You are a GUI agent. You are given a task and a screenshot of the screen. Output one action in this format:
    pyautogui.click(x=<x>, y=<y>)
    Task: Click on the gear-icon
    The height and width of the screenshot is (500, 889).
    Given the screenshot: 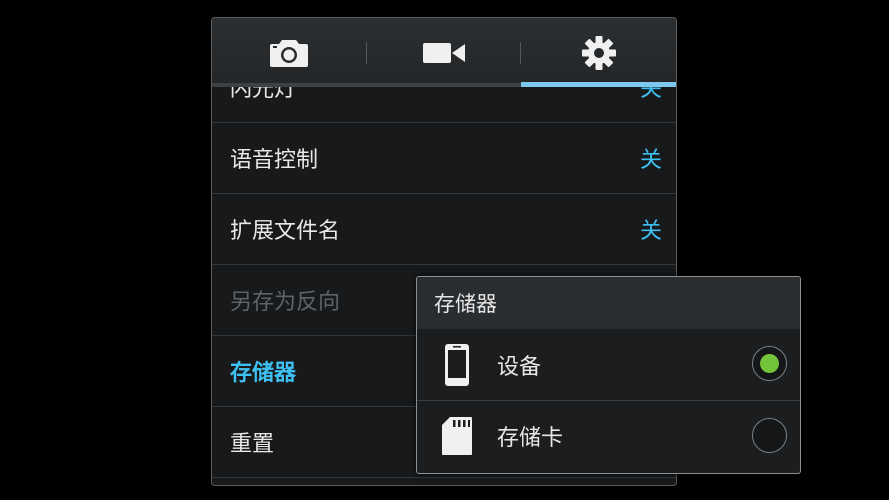 What is the action you would take?
    pyautogui.click(x=599, y=53)
    